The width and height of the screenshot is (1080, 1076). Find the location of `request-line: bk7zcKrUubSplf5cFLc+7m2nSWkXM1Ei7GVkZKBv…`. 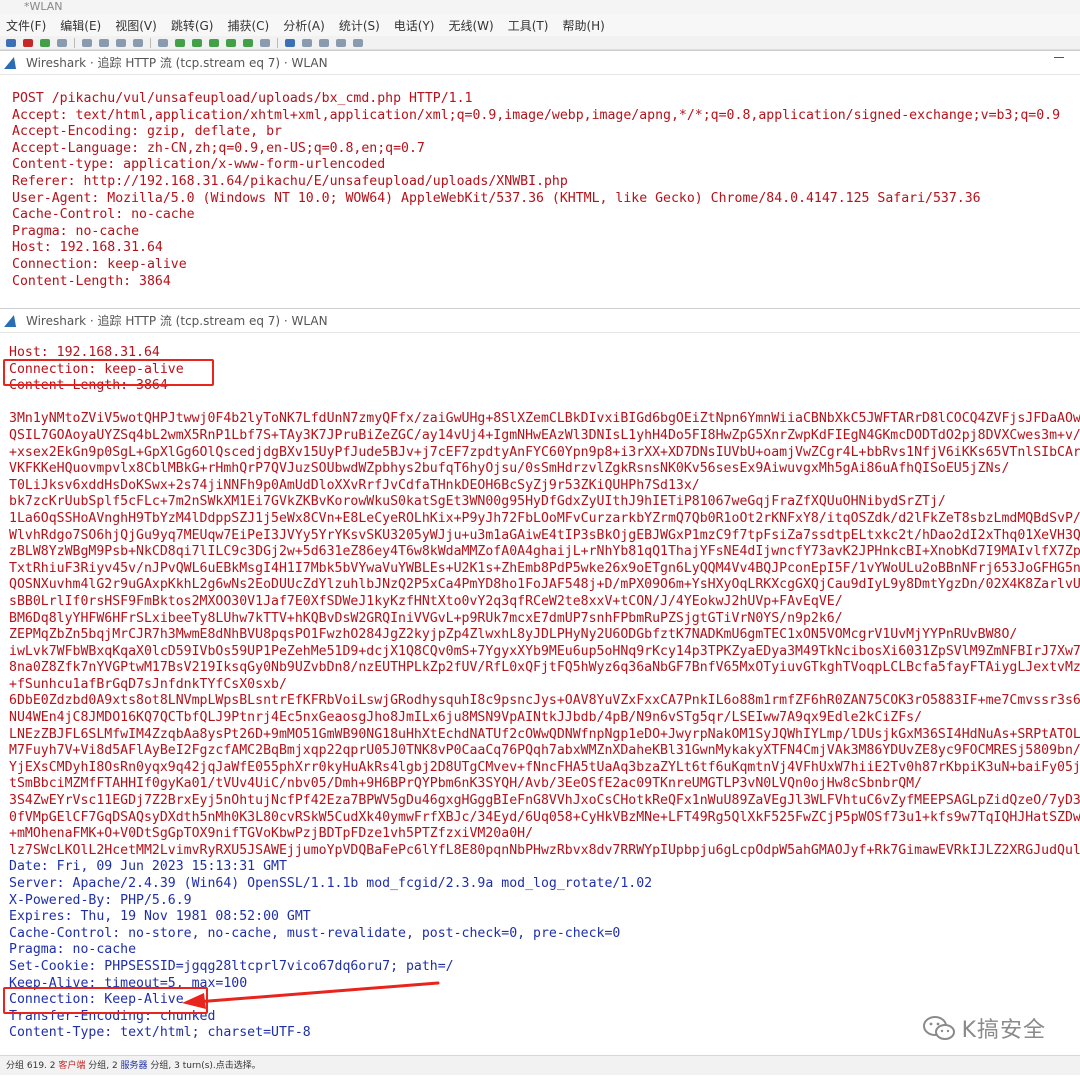

request-line: bk7zcKrUubSplf5cFLc+7m2nSWkXM1Ei7GVkZKBv… is located at coordinates (477, 502).